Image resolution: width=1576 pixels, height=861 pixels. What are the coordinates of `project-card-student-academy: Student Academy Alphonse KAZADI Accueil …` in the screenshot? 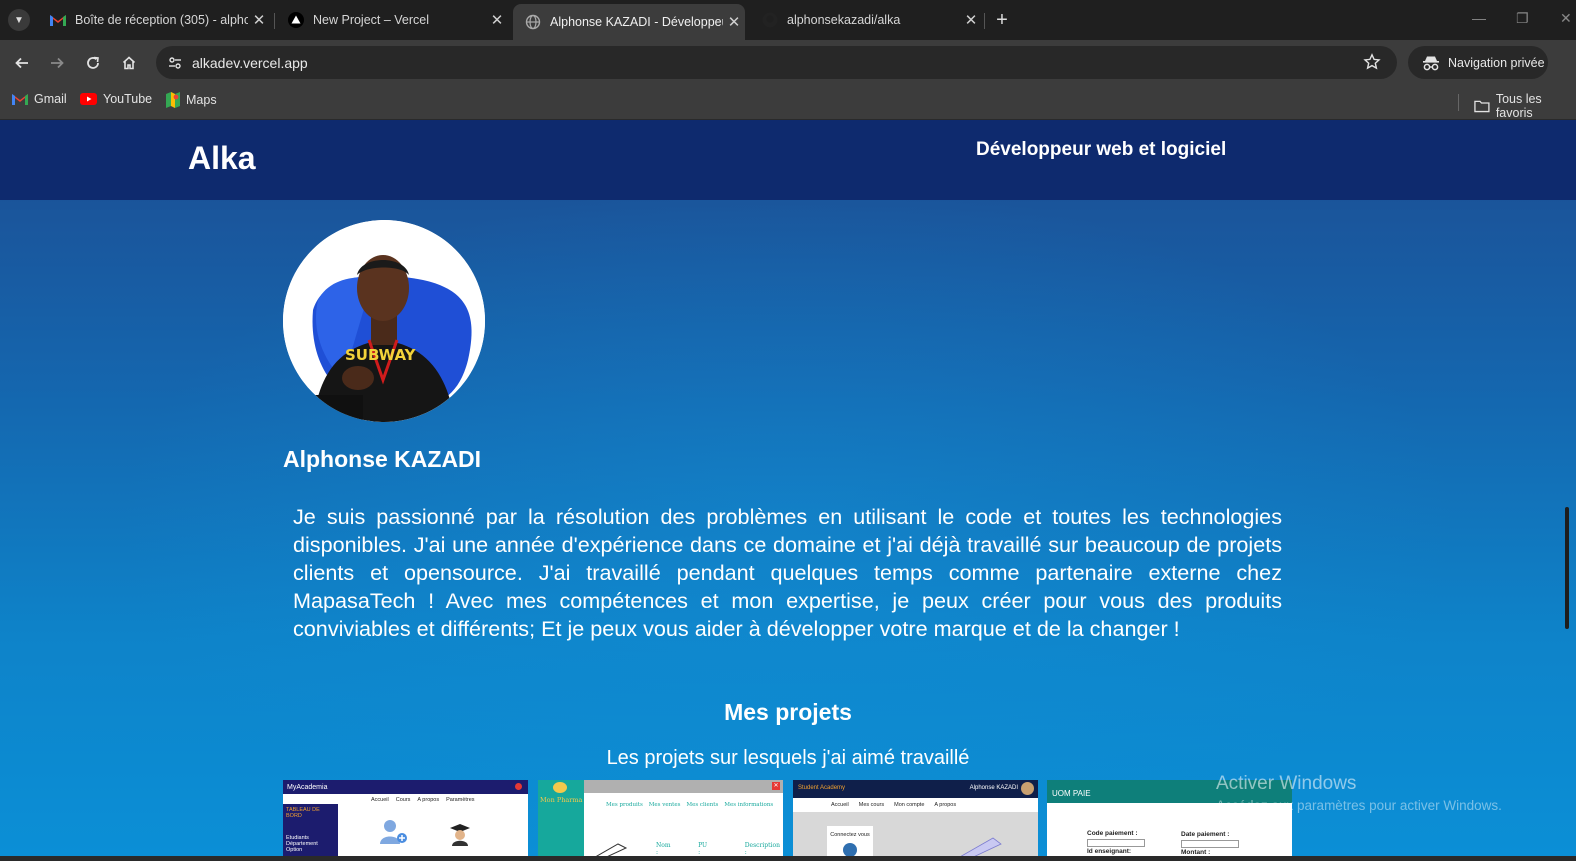 It's located at (915, 818).